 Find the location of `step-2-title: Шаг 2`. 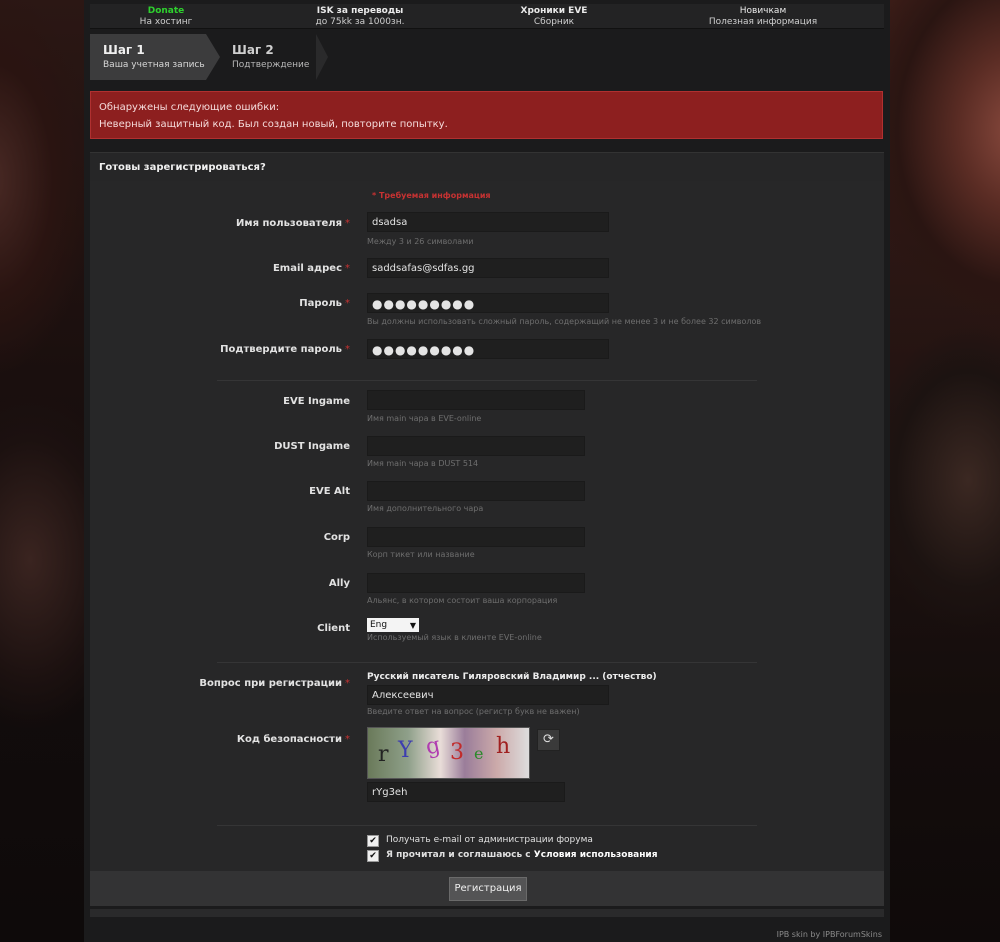

step-2-title: Шаг 2 is located at coordinates (253, 50).